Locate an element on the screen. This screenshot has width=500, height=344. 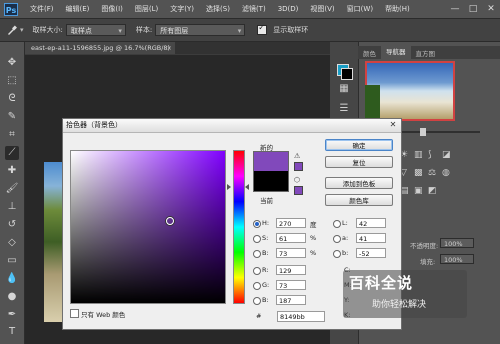
saturation-unit: % is located at coordinates (313, 238).